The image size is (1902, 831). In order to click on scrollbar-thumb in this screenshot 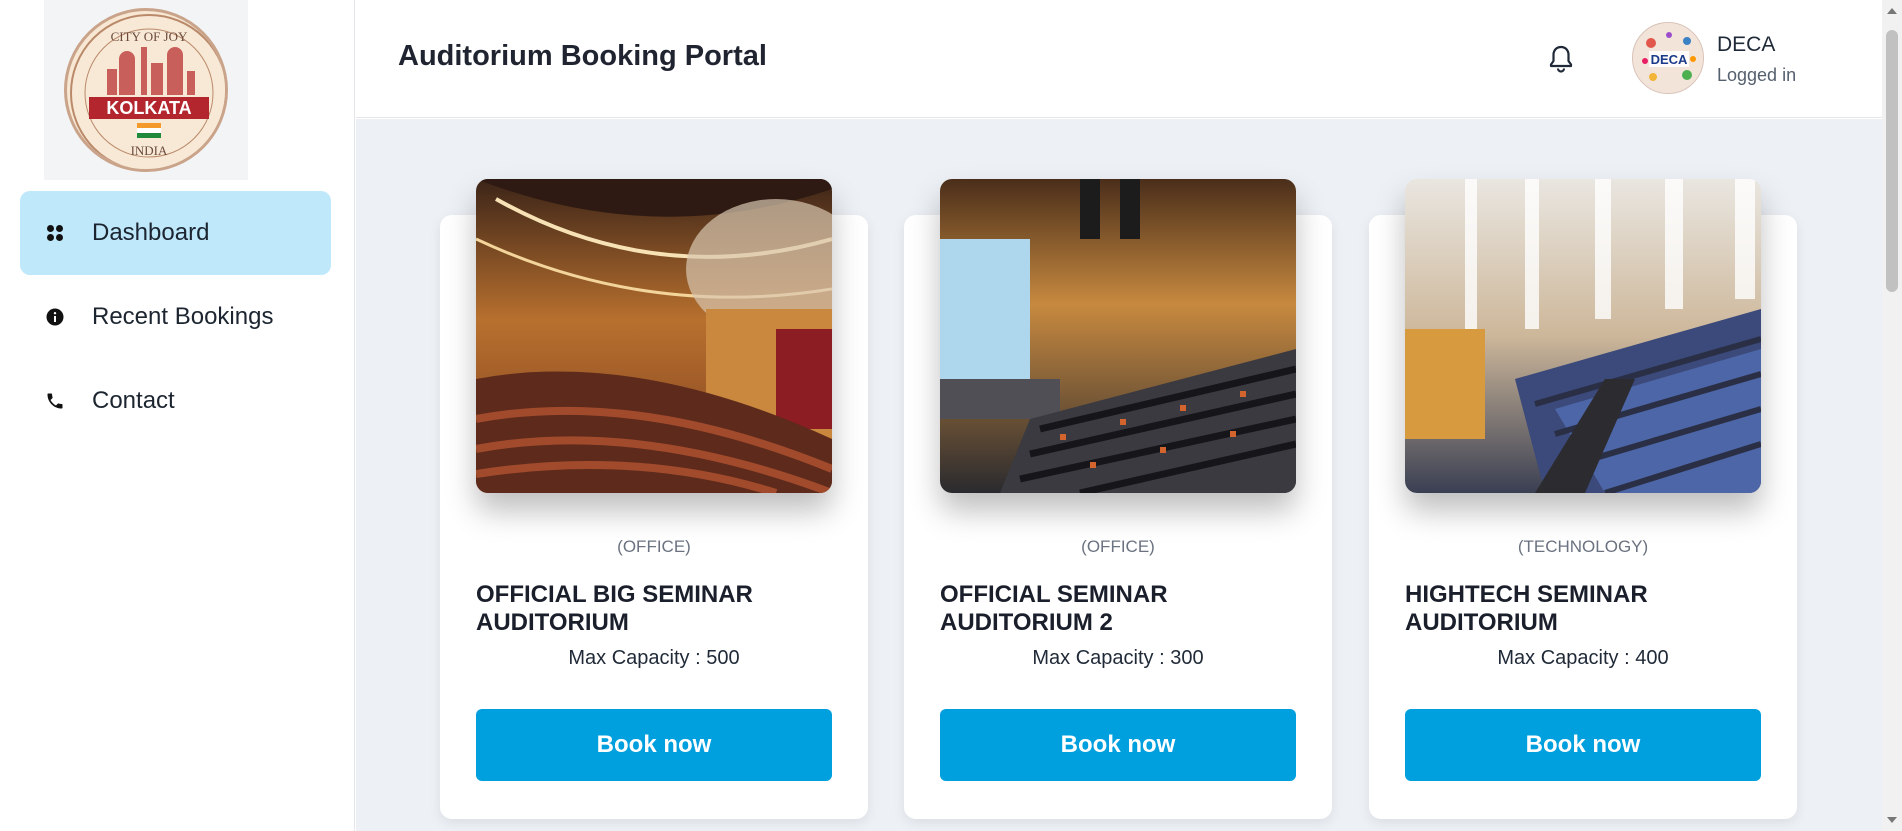, I will do `click(1892, 161)`.